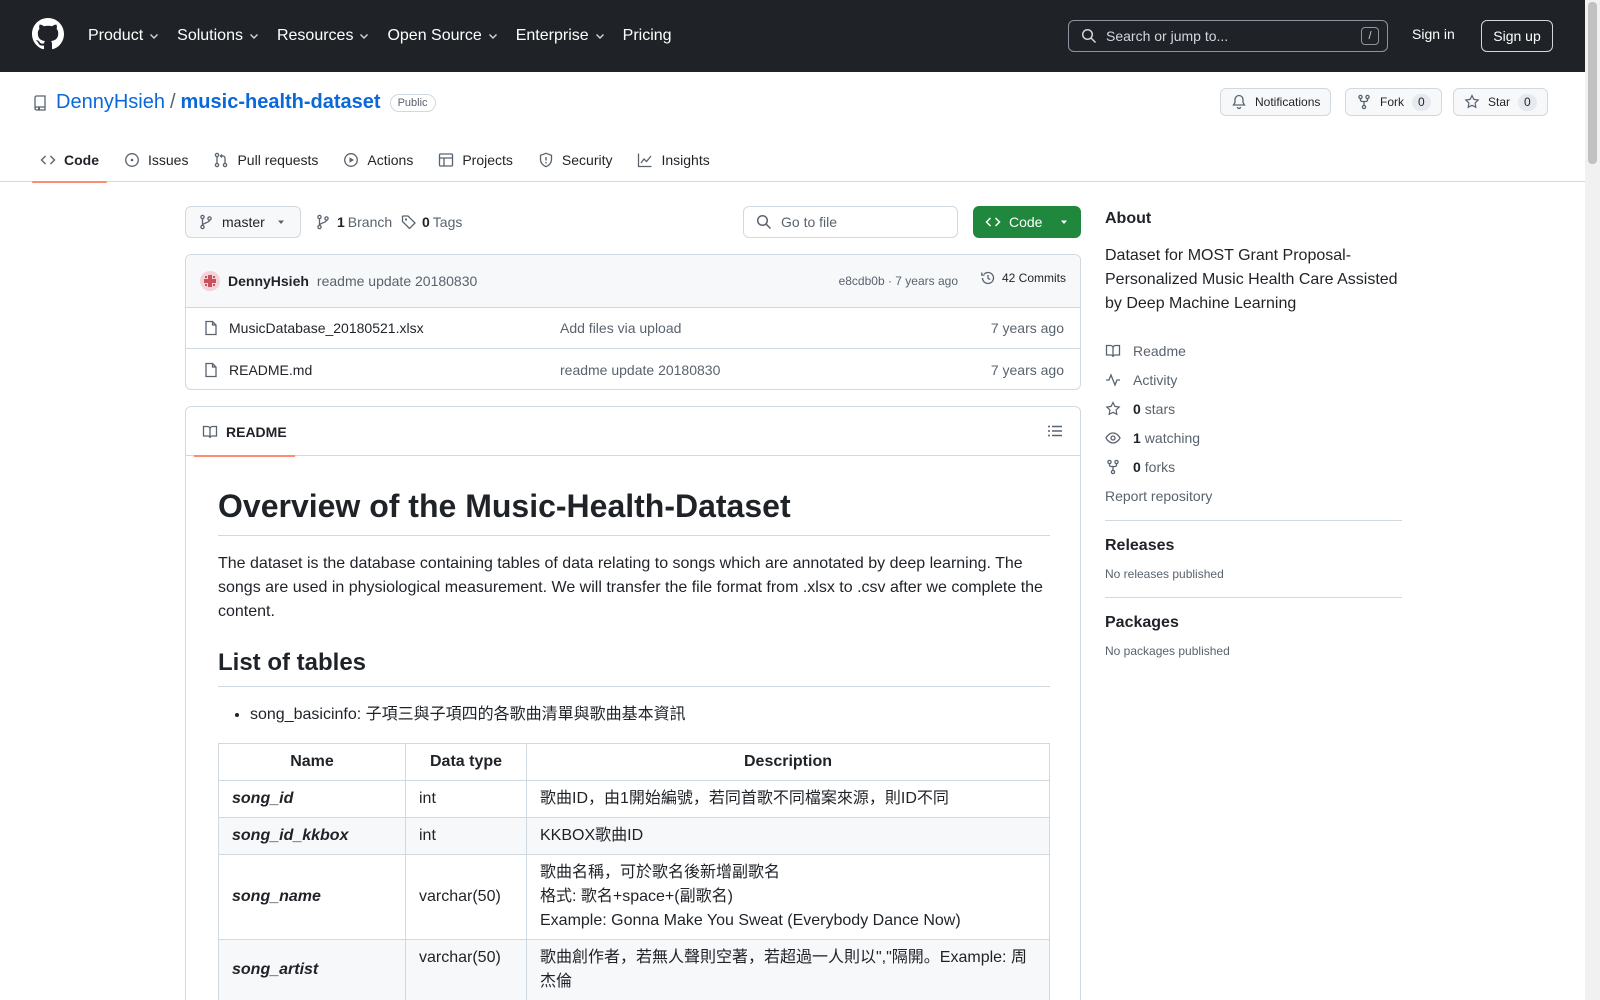 The image size is (1600, 1000). Describe the element at coordinates (81, 160) in the screenshot. I see `tab-label: Code` at that location.